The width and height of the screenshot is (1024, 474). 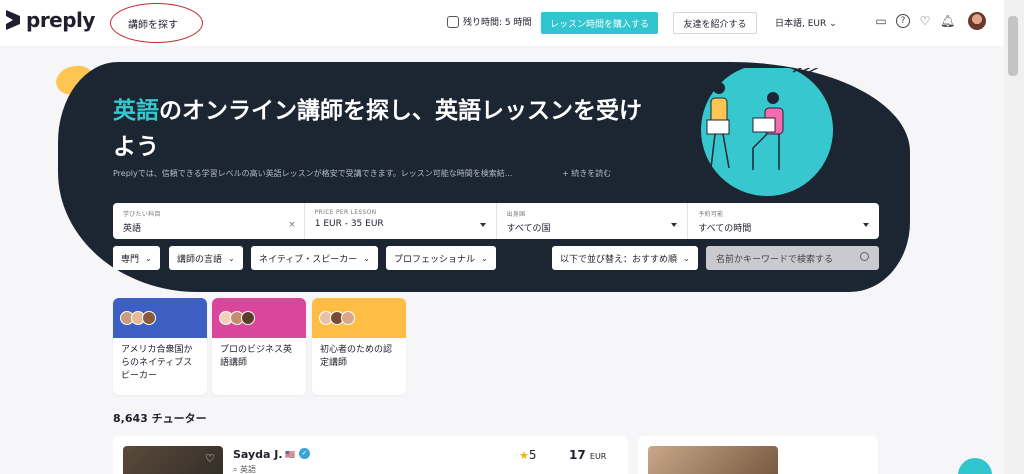 I want to click on price-filter-value: 1 EUR - 35 EUR, so click(x=349, y=224).